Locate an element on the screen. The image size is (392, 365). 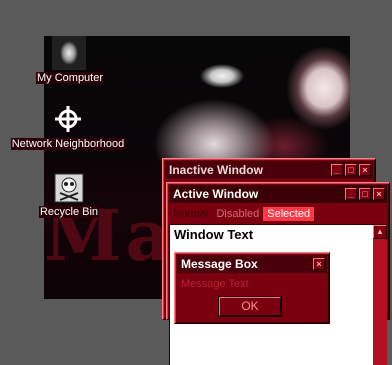
vertical-scrollbar: ▲ is located at coordinates (380, 295).